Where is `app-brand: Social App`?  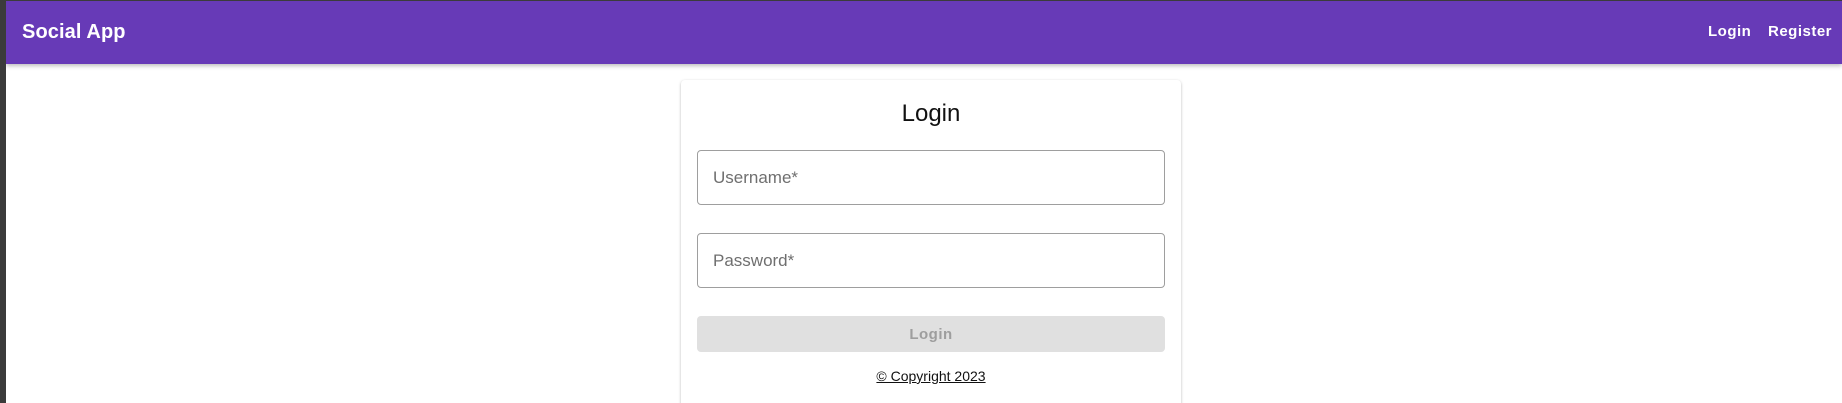 app-brand: Social App is located at coordinates (74, 32).